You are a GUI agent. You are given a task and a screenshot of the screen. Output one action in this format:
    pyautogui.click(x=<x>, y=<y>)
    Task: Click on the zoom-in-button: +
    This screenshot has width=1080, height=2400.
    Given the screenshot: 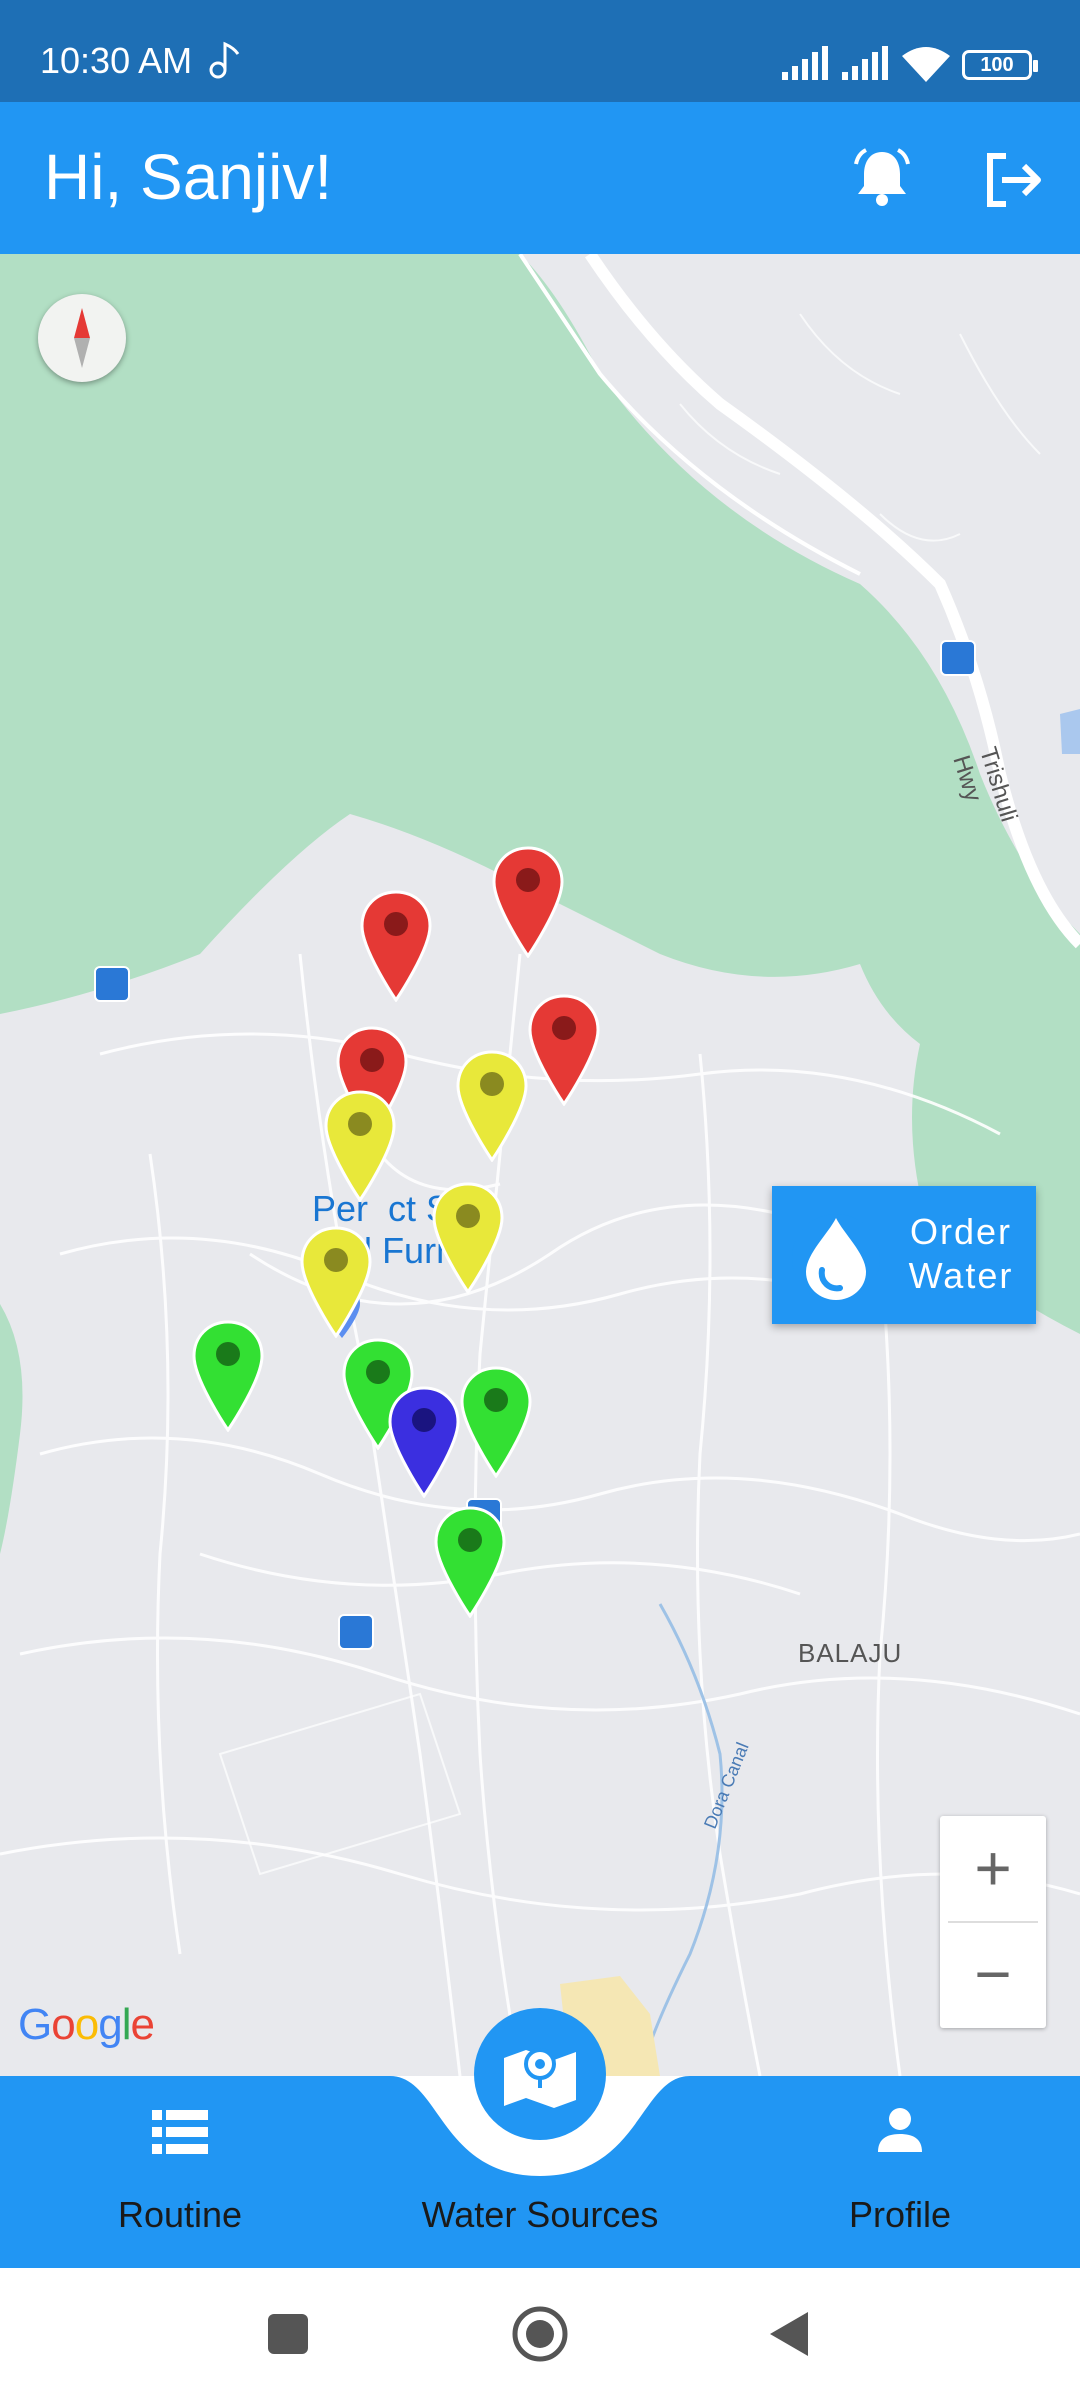 What is the action you would take?
    pyautogui.click(x=993, y=1869)
    